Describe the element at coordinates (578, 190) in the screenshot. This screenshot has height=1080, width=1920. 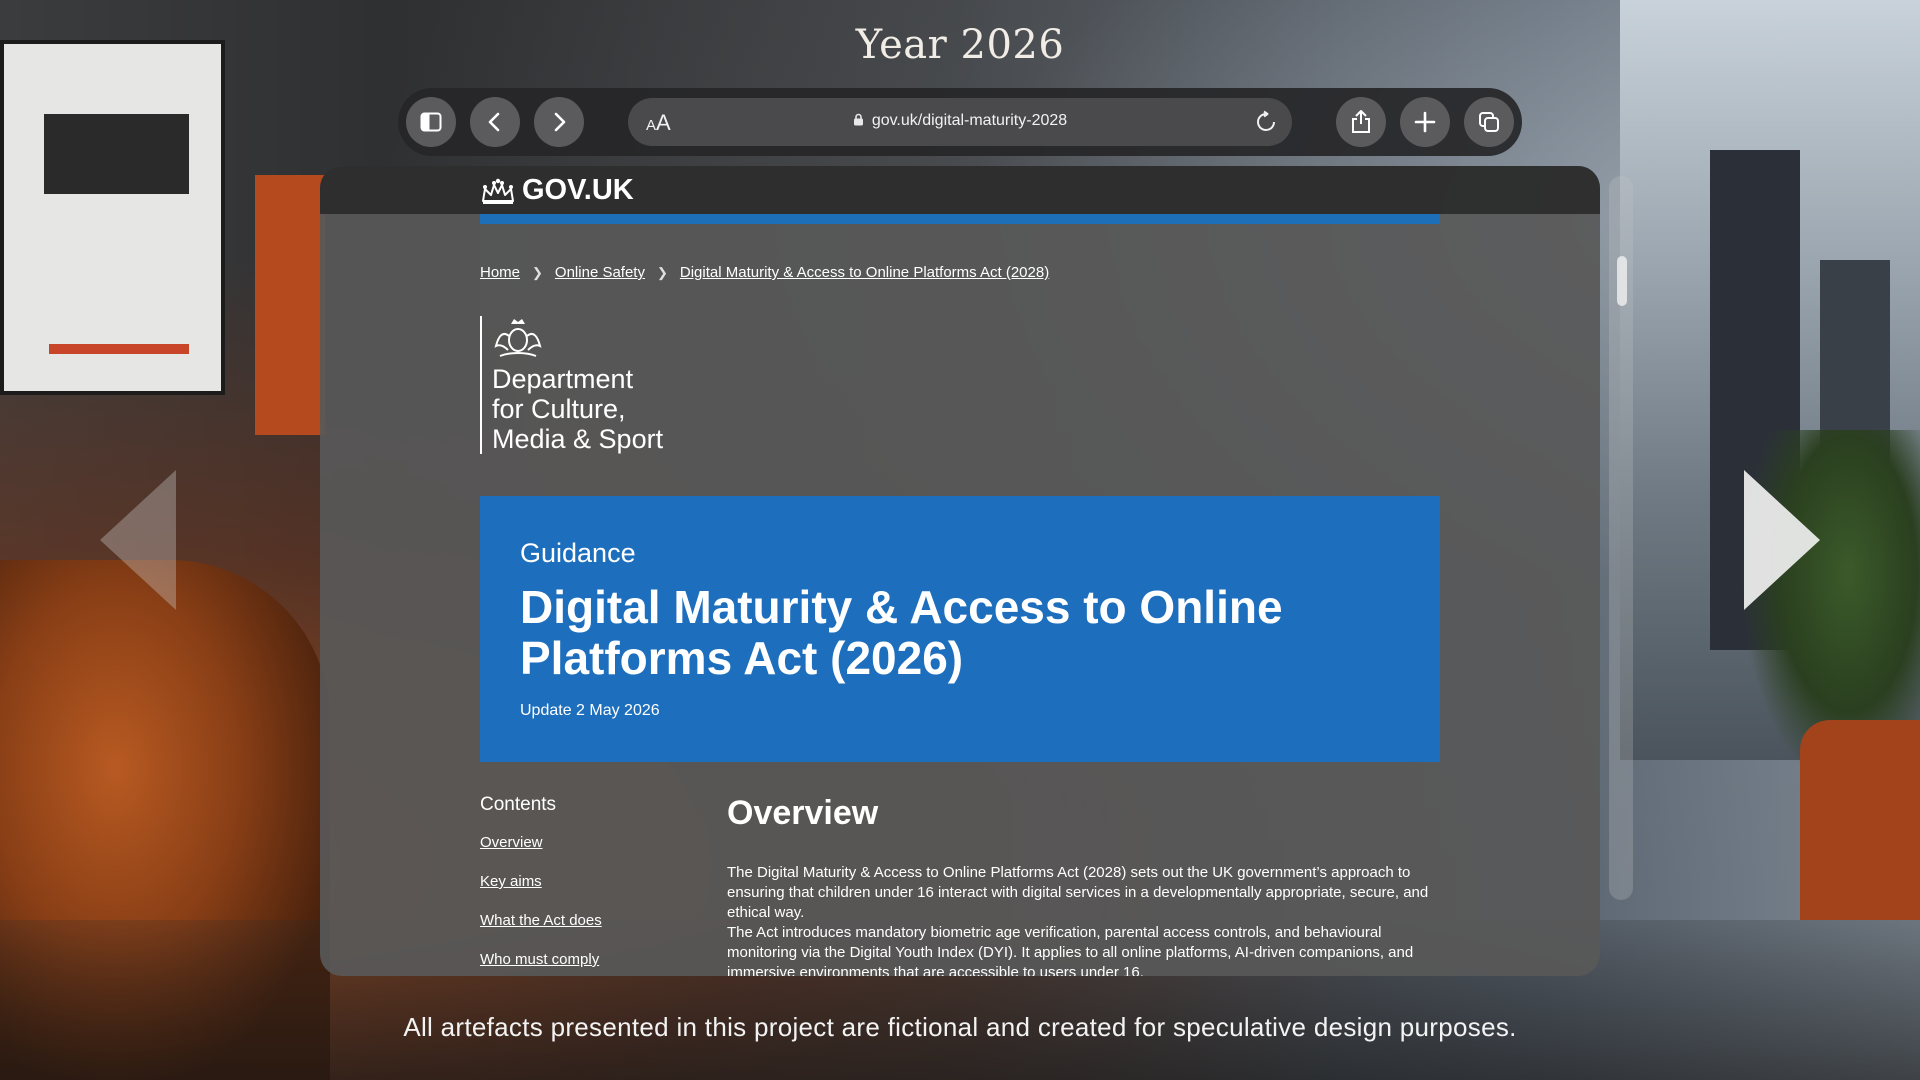
I see `site-name: GOV.UK` at that location.